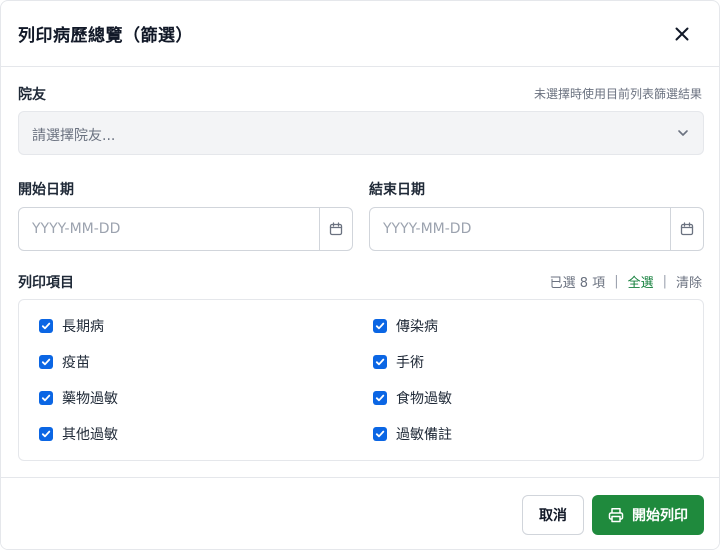 The height and width of the screenshot is (550, 720). I want to click on print-item-label: 過敏備註, so click(424, 435).